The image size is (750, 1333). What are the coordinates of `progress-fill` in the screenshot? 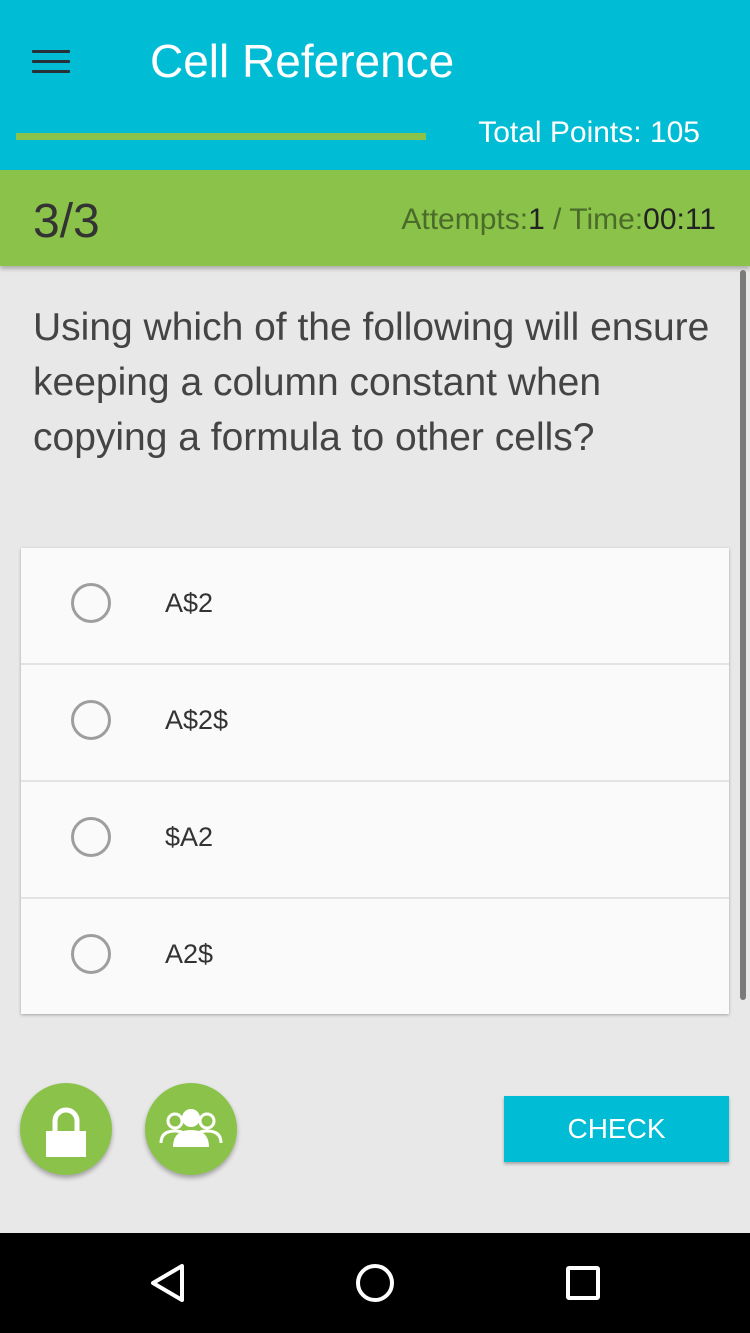 It's located at (221, 136).